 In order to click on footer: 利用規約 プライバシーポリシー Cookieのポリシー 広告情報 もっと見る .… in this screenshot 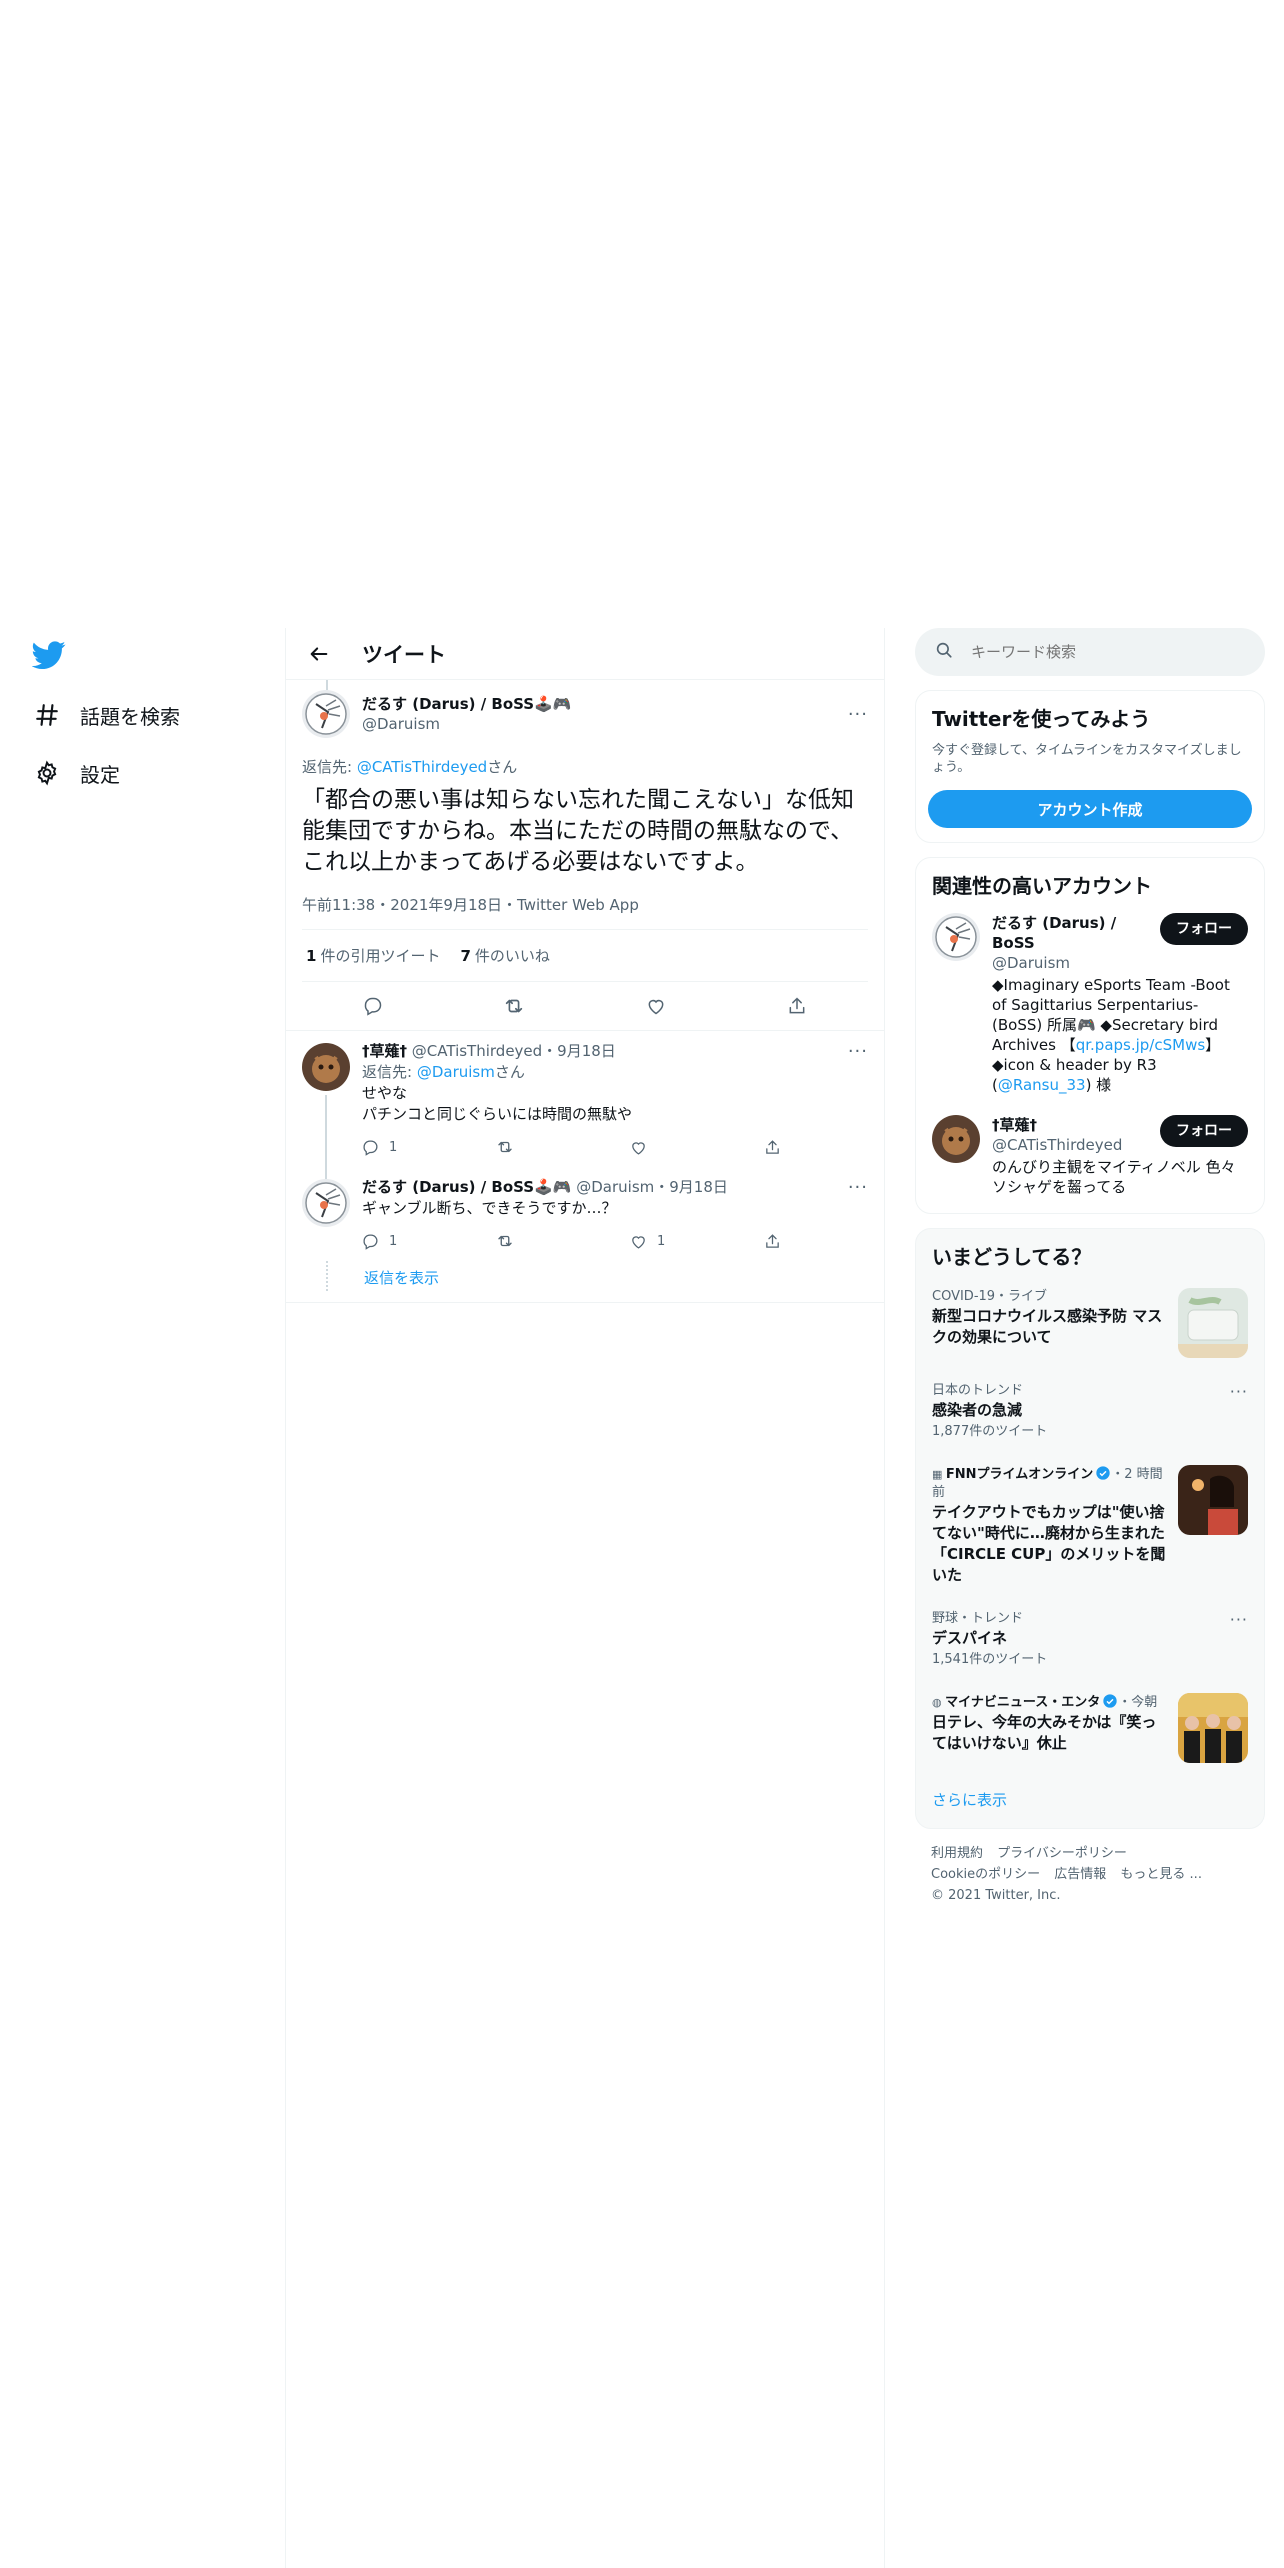, I will do `click(1090, 1874)`.